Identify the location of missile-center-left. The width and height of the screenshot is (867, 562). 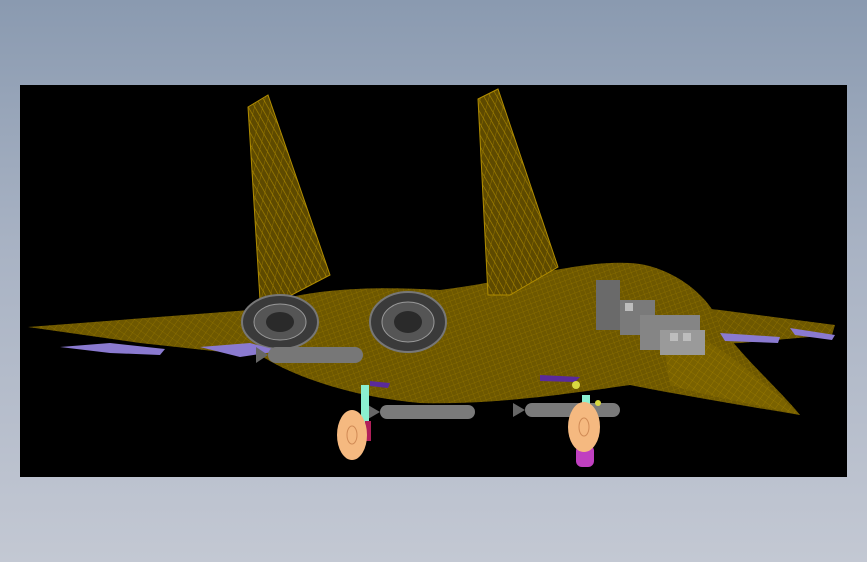
(421, 412).